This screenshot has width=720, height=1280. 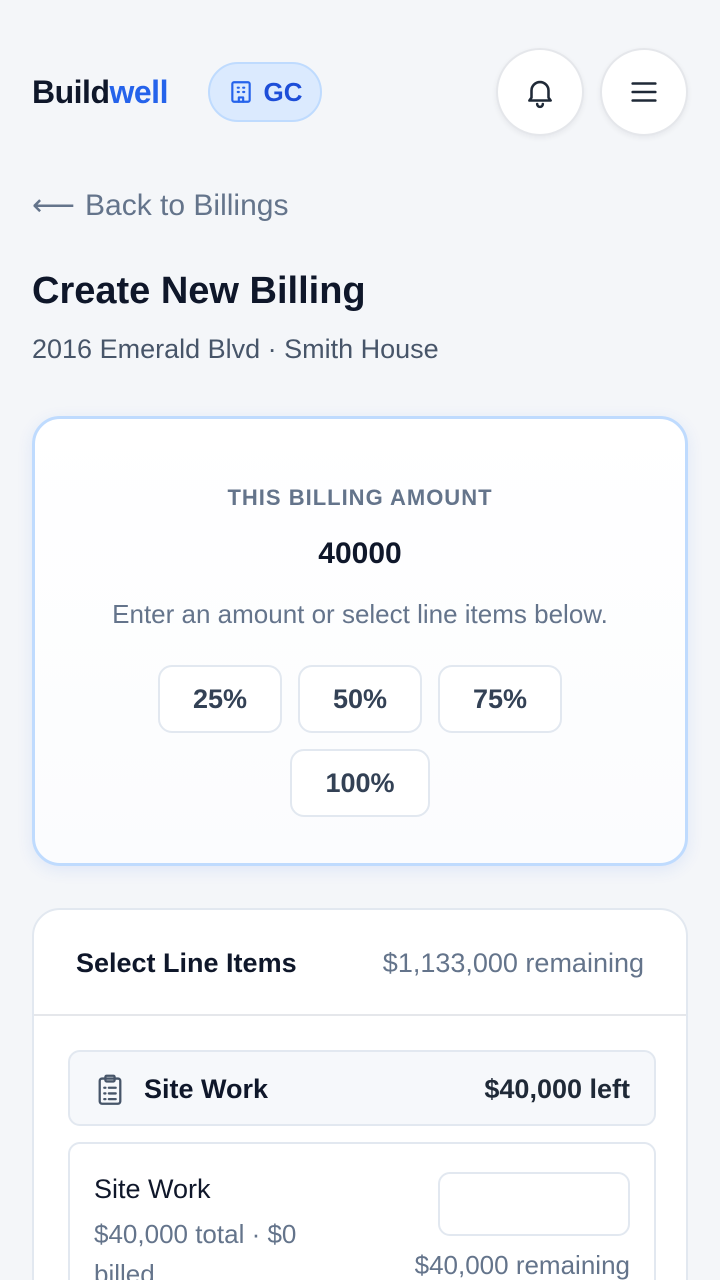 I want to click on percent-buttons-row: 25% 50% 75%, so click(x=360, y=699).